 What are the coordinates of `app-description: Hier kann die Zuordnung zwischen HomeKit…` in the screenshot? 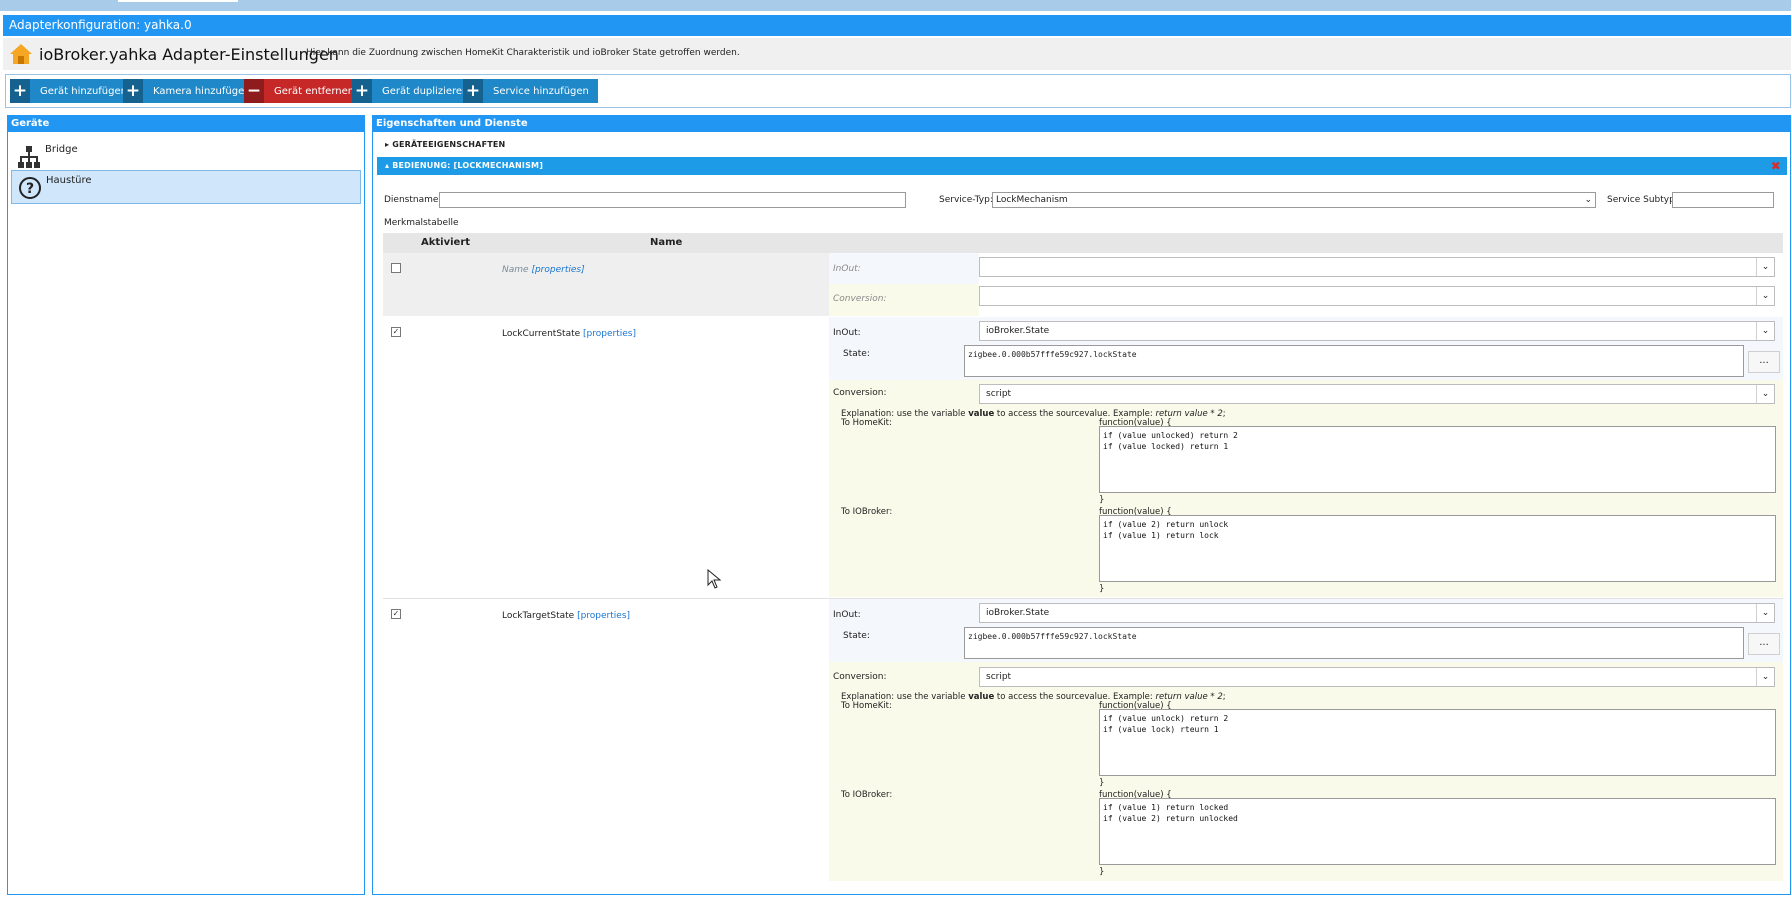 It's located at (523, 53).